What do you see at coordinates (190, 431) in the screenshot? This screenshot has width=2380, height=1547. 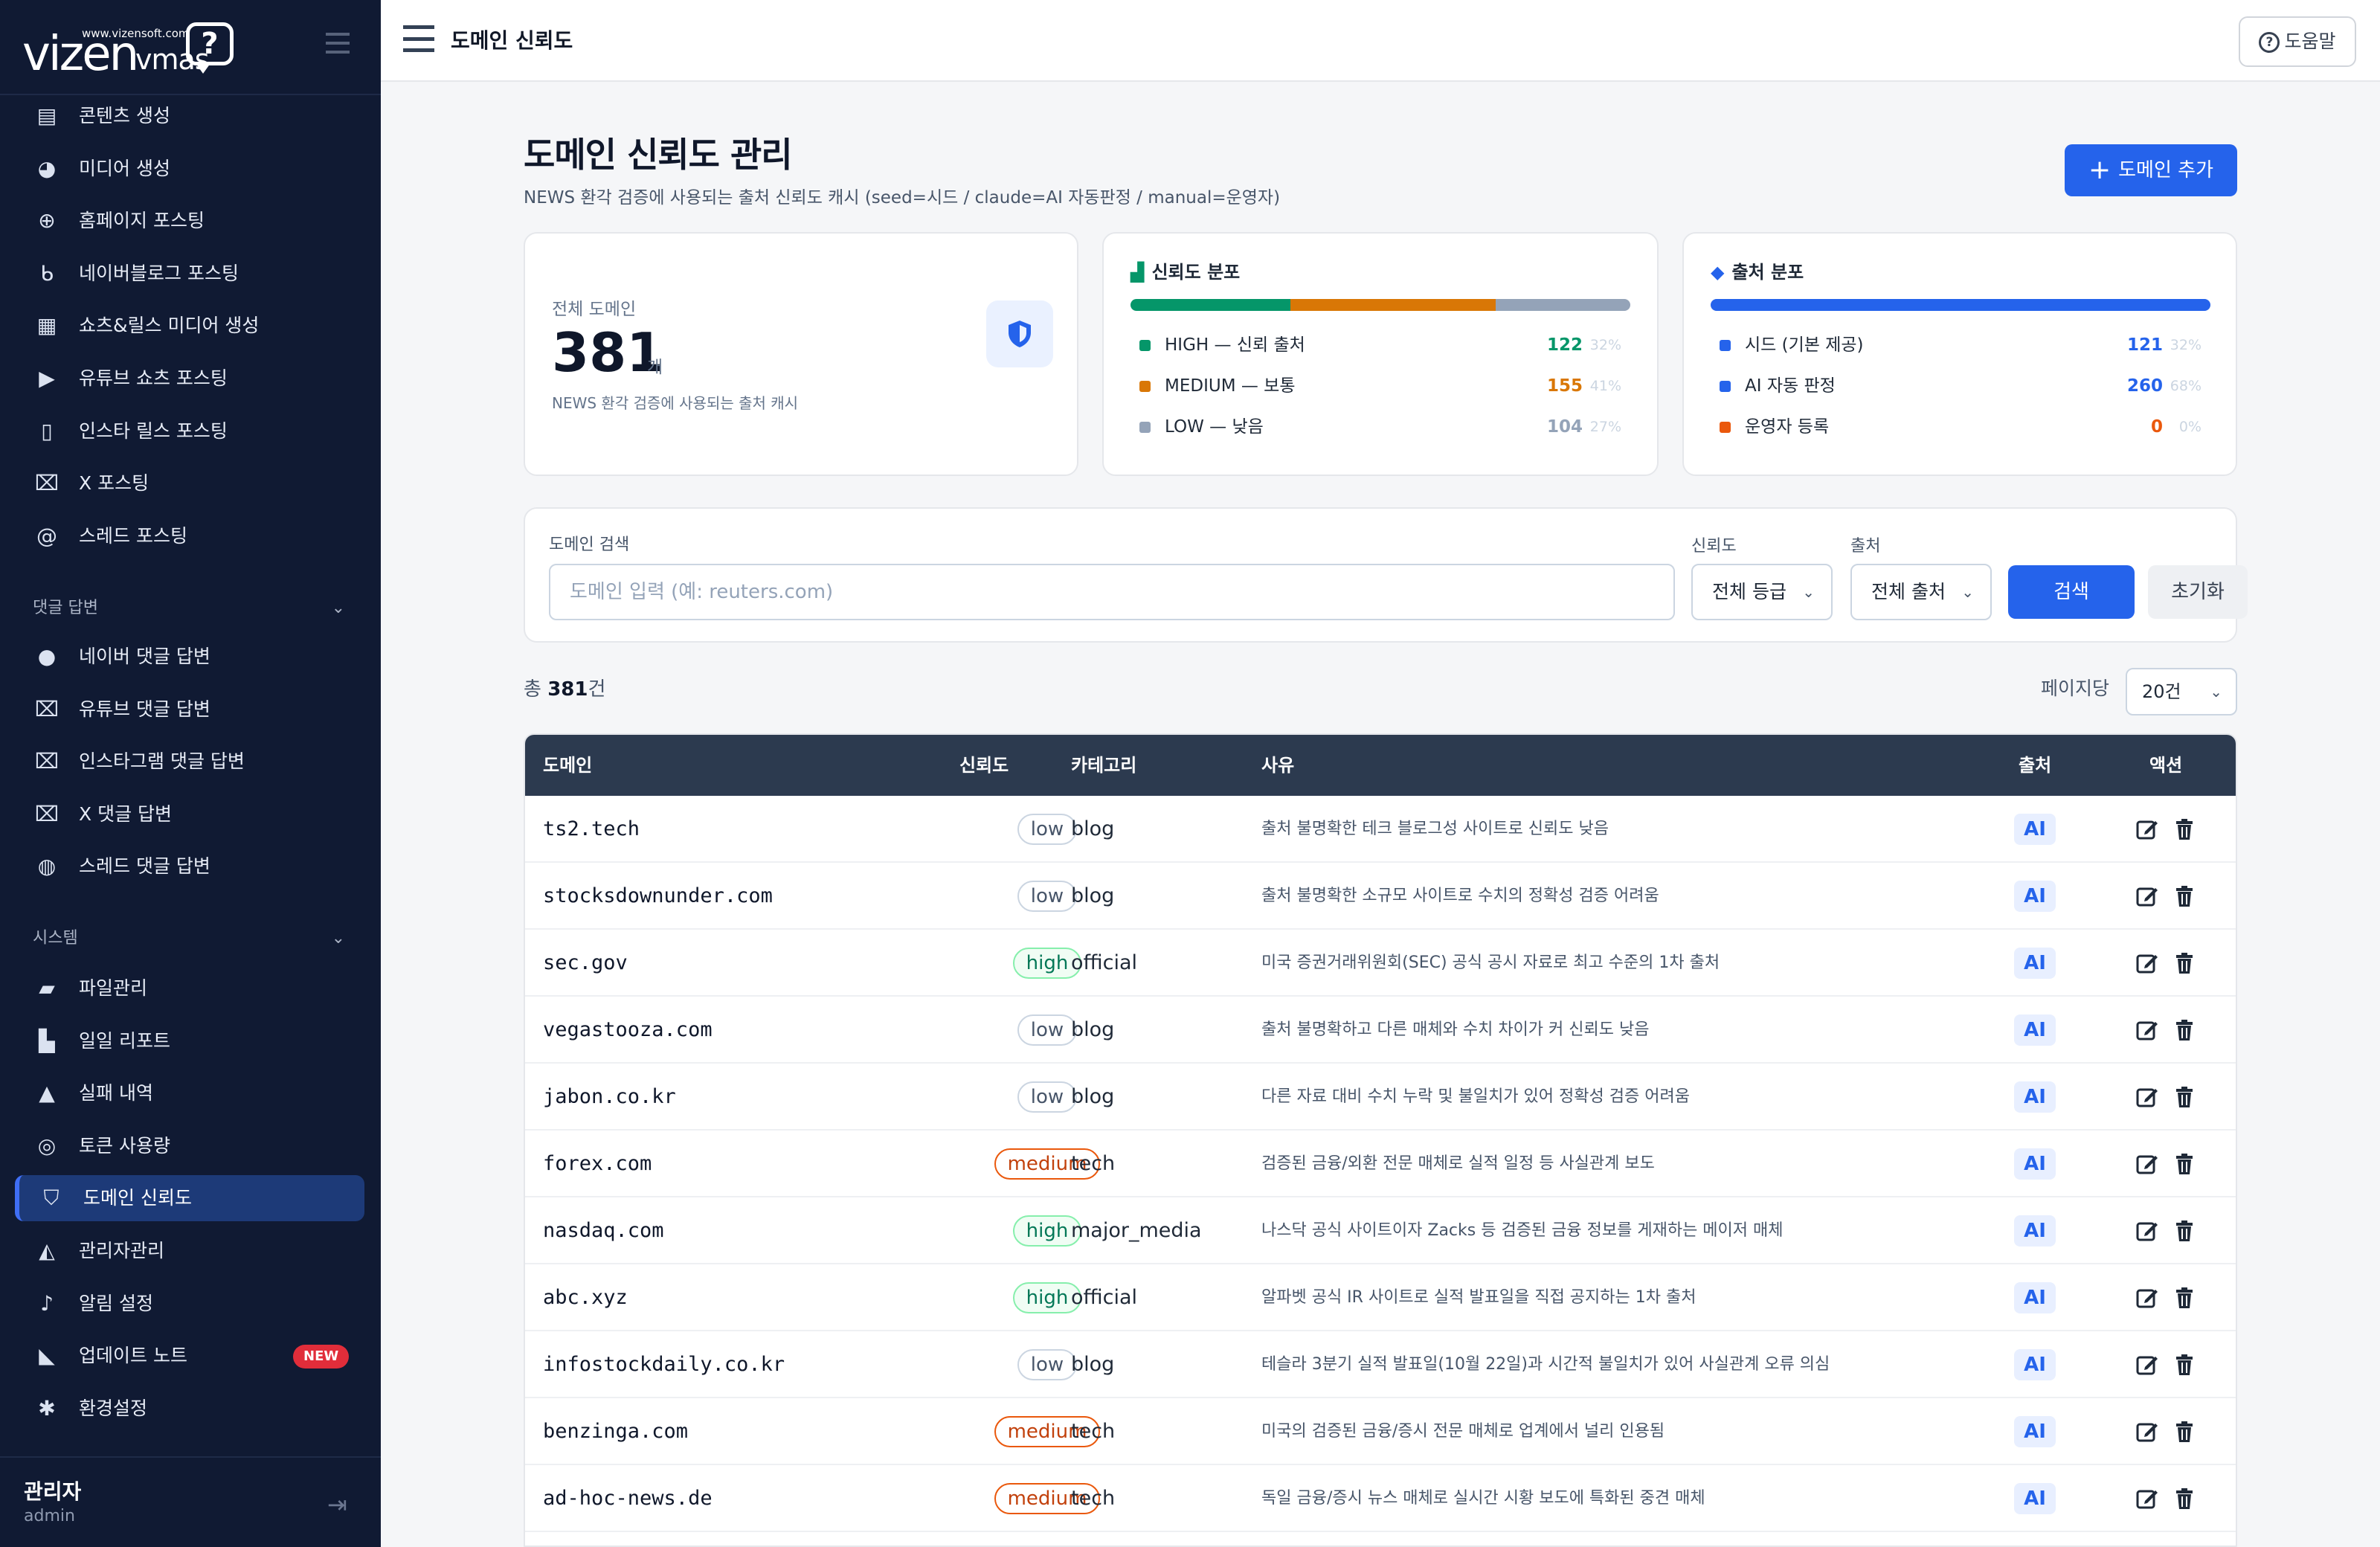 I see `sidebar-item: ▯ 인스타 릴스 포스팅` at bounding box center [190, 431].